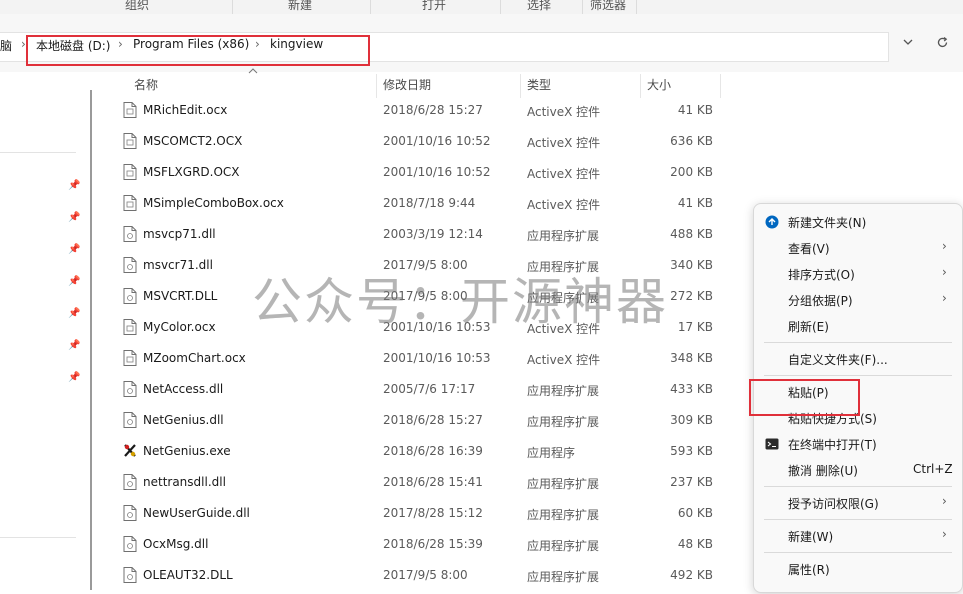 The image size is (963, 594). I want to click on file-type: 应用程序, so click(551, 453).